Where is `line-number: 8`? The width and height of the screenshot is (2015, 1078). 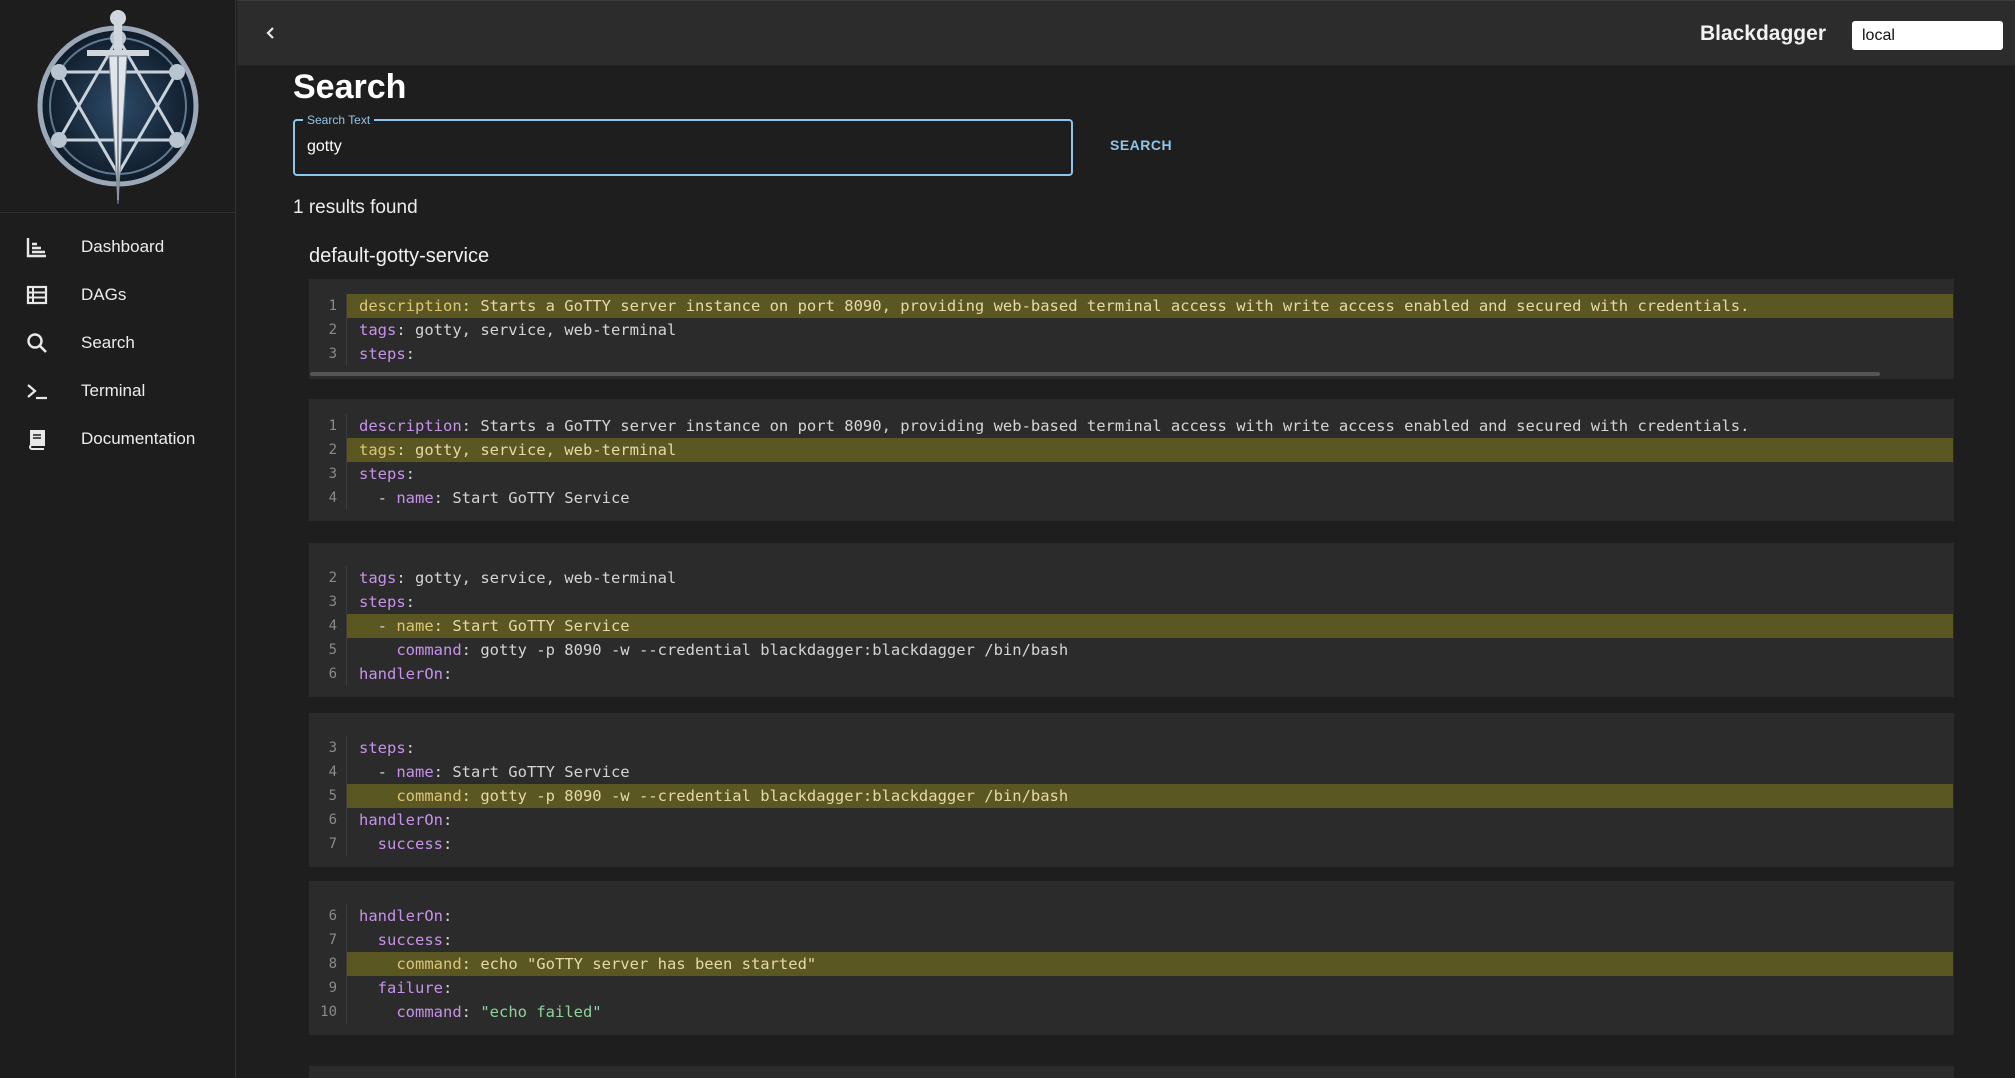 line-number: 8 is located at coordinates (332, 964).